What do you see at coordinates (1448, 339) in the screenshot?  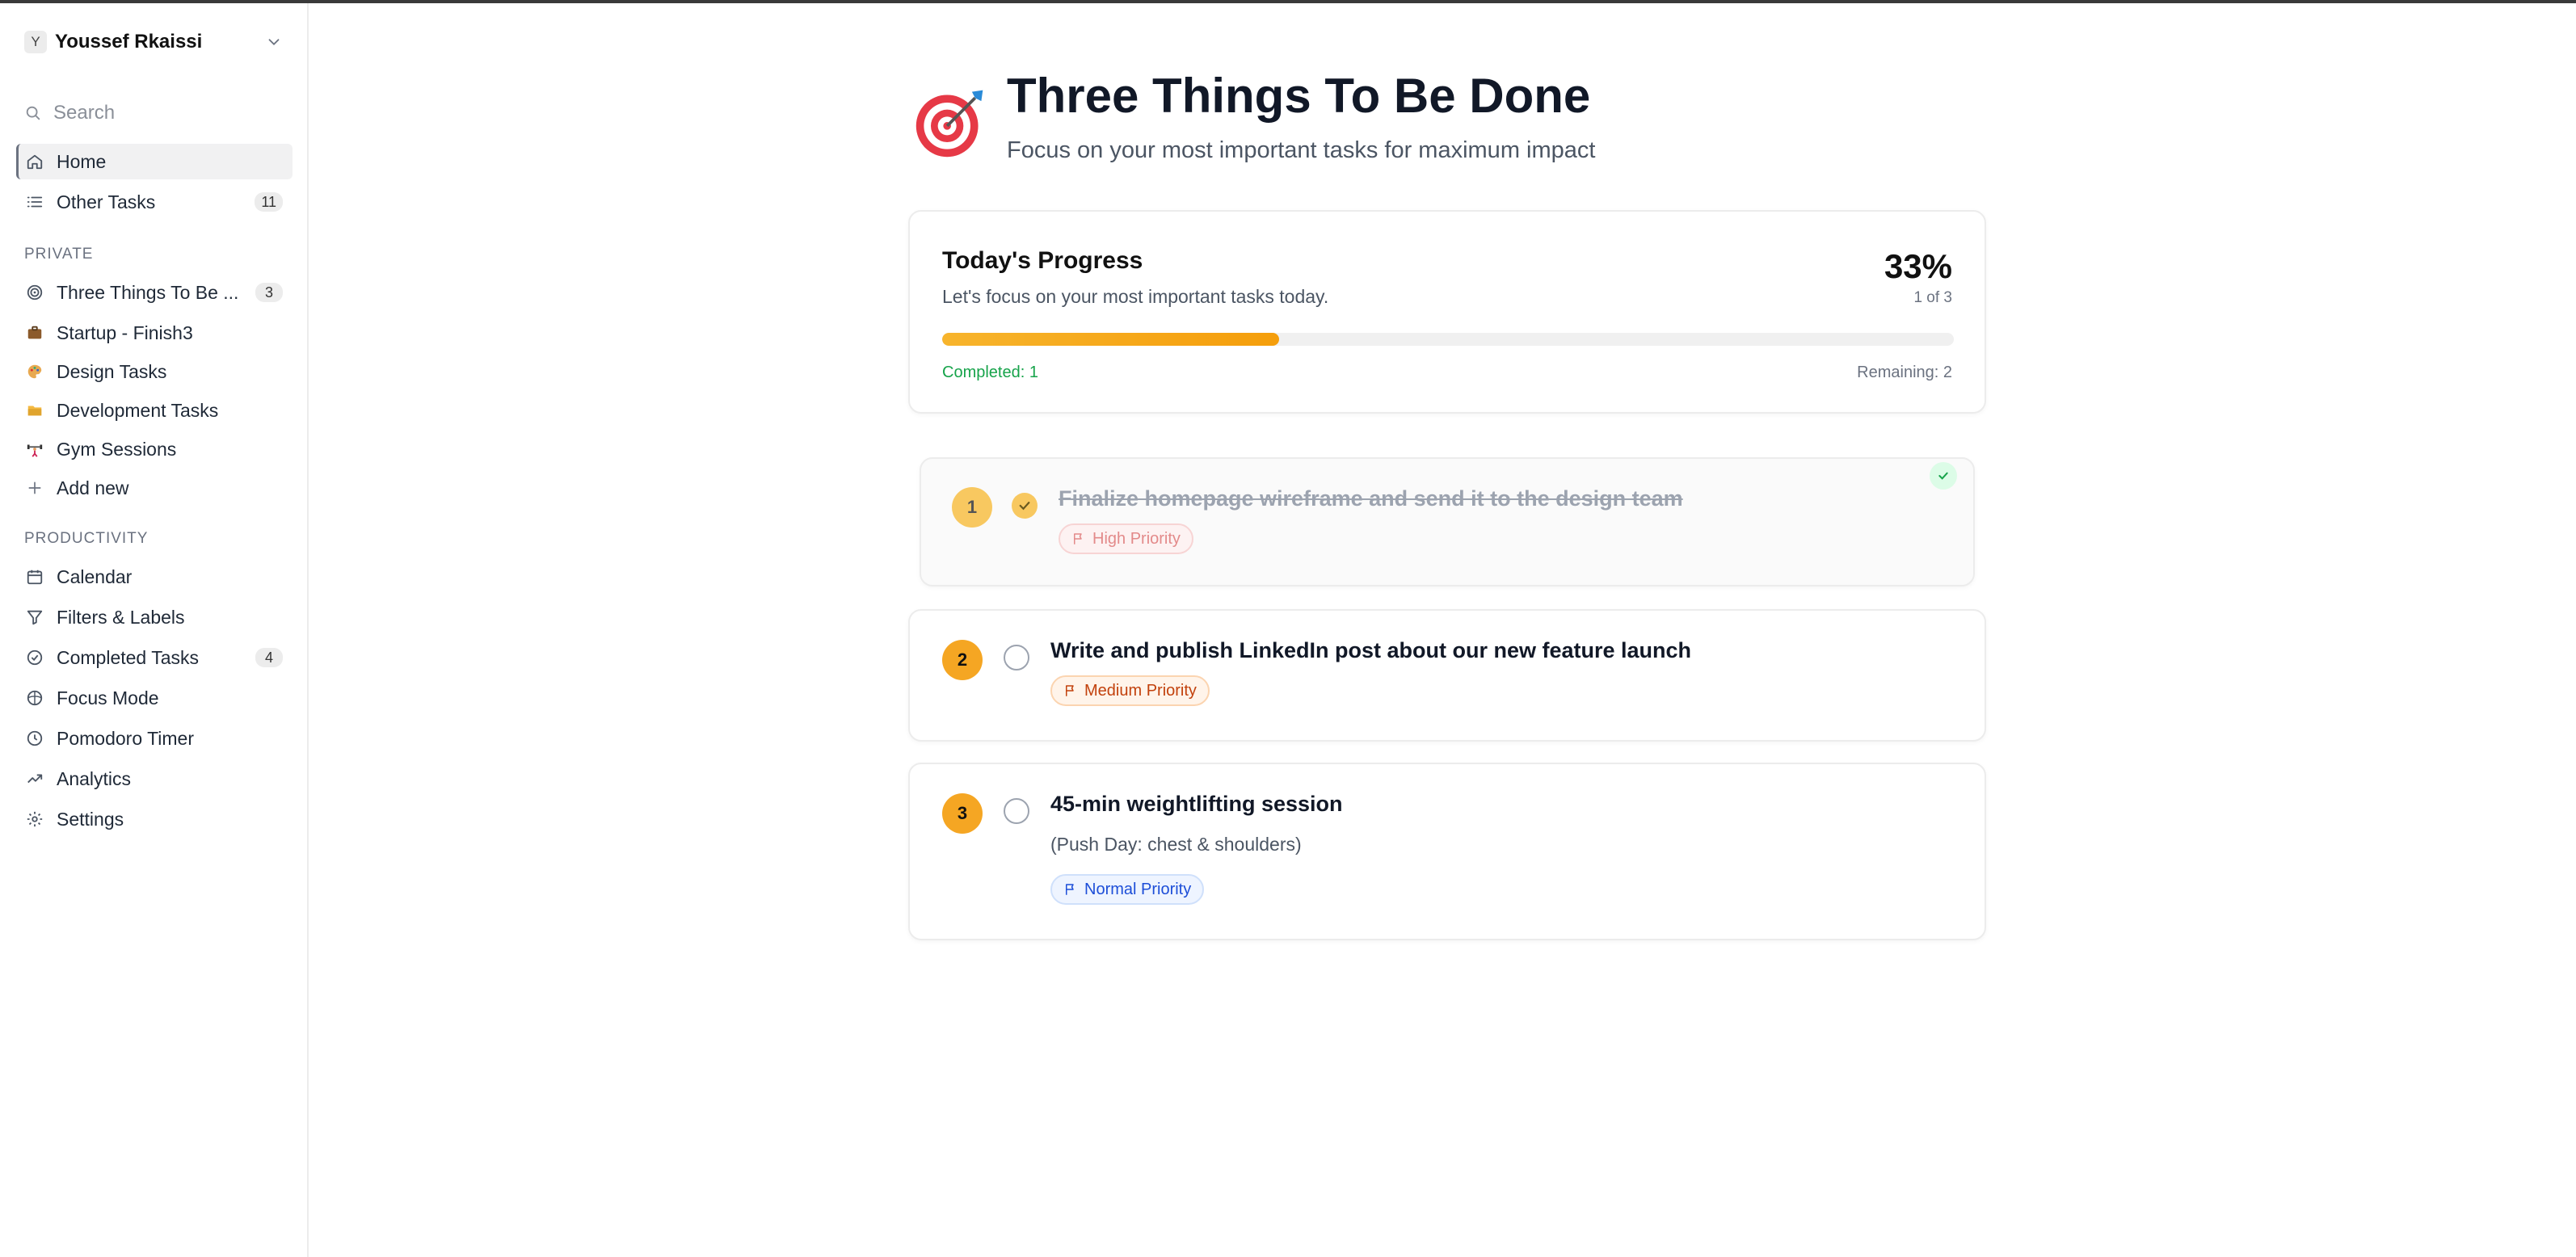 I see `progress-bar` at bounding box center [1448, 339].